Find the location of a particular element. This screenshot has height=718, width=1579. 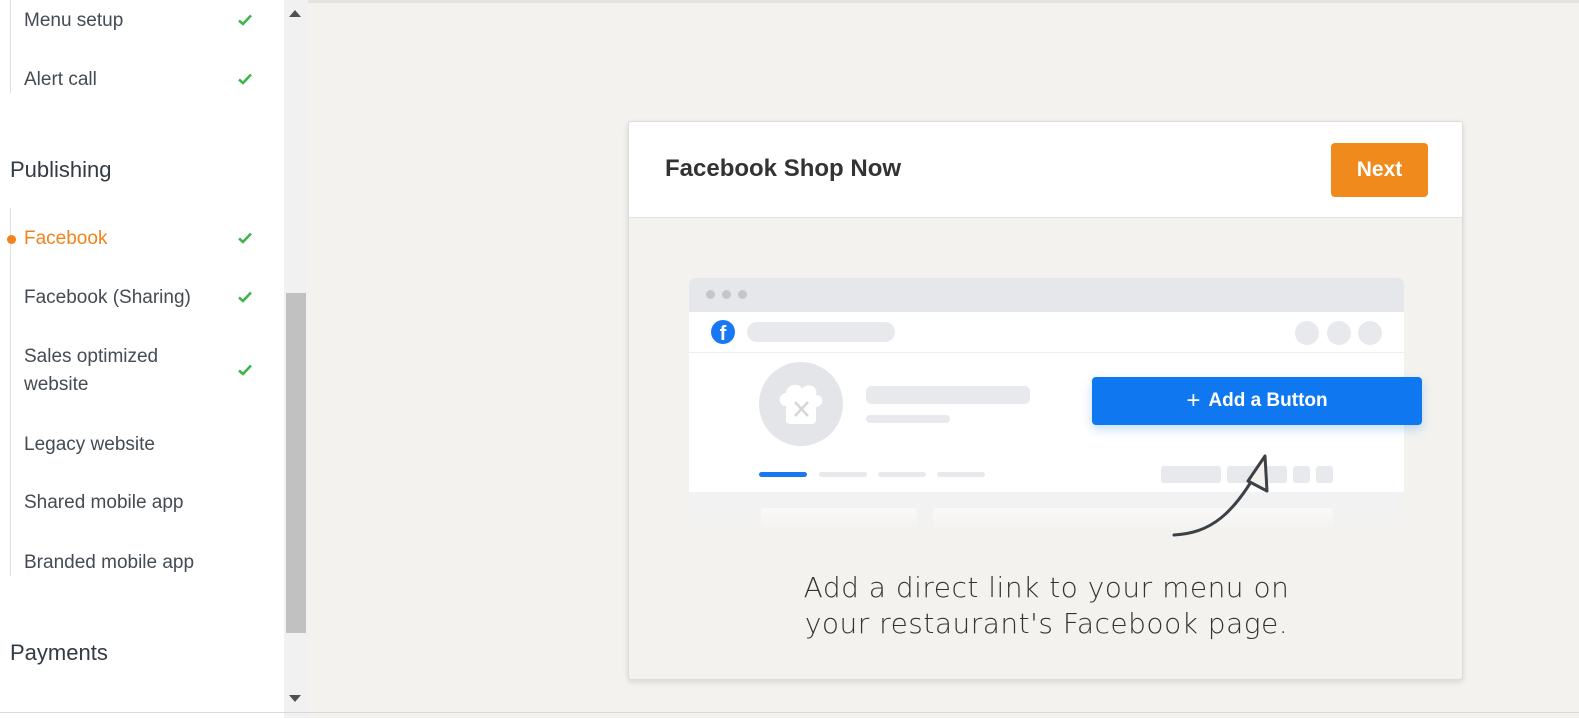

browser-title-bar is located at coordinates (1046, 295).